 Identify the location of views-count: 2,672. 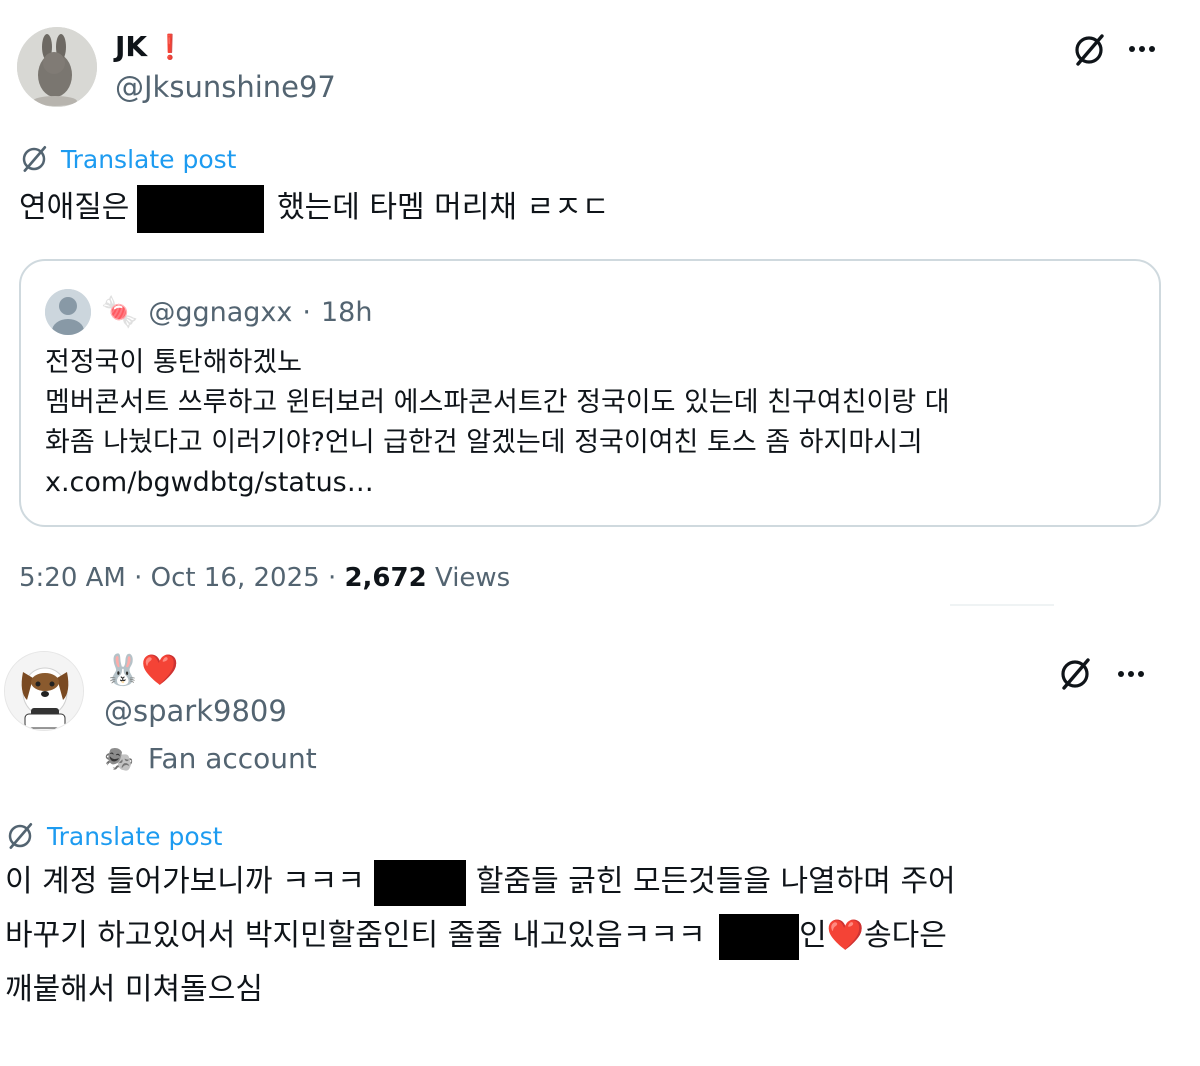
(385, 578).